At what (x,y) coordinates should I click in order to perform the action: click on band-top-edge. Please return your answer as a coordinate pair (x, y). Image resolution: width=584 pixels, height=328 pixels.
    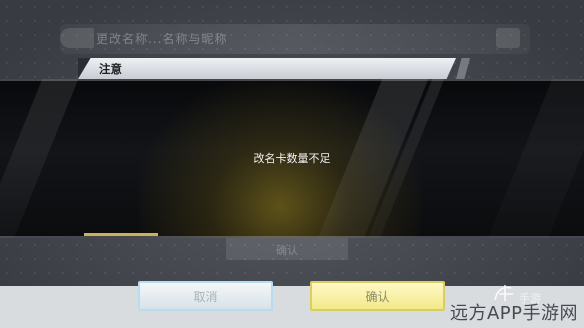
    Looking at the image, I should click on (292, 80).